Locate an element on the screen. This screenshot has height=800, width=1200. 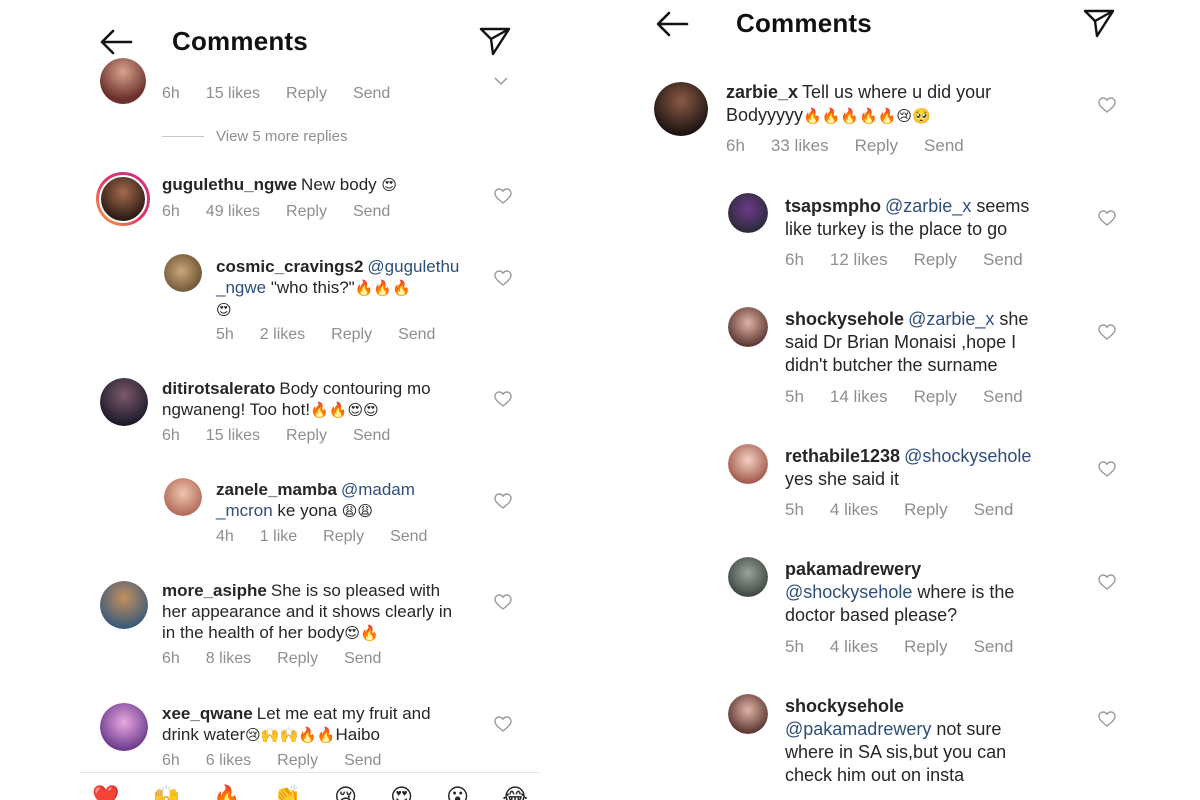
emoji-heart: ❤️ is located at coordinates (105, 793).